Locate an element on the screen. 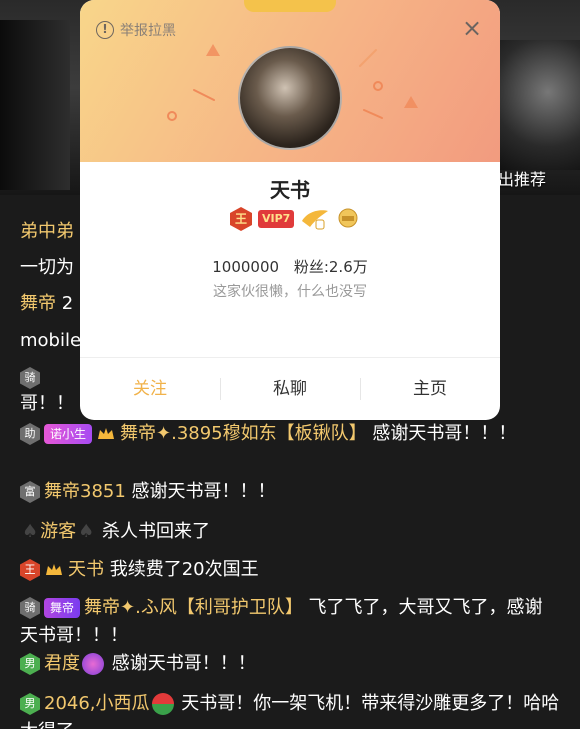  fan-club-badge: 舞帝 is located at coordinates (62, 608).